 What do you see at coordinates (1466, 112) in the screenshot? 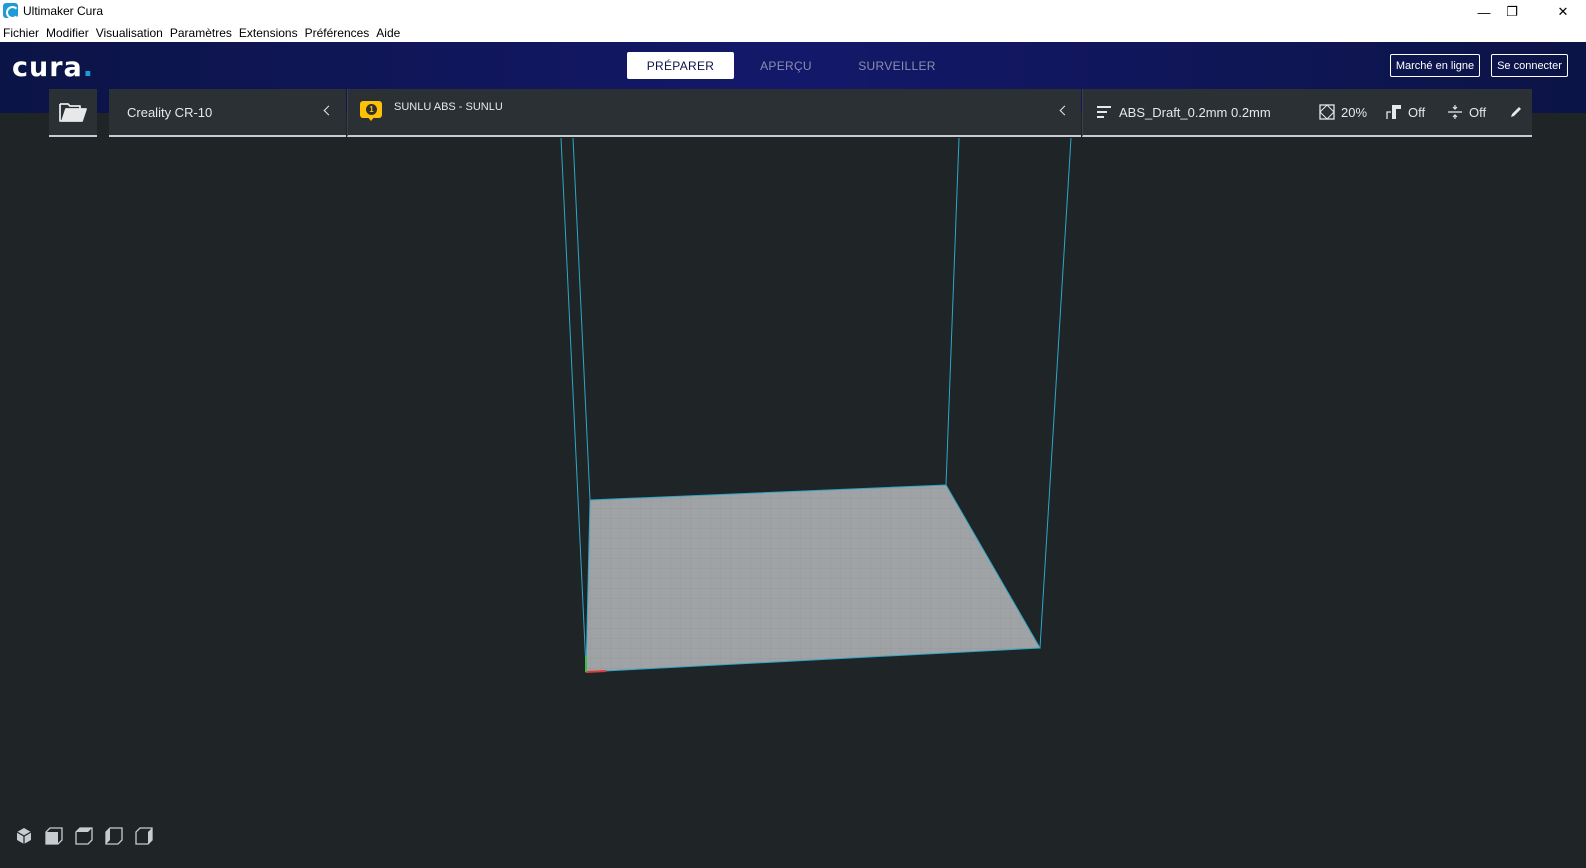
I see `adhesion-setting: Off` at bounding box center [1466, 112].